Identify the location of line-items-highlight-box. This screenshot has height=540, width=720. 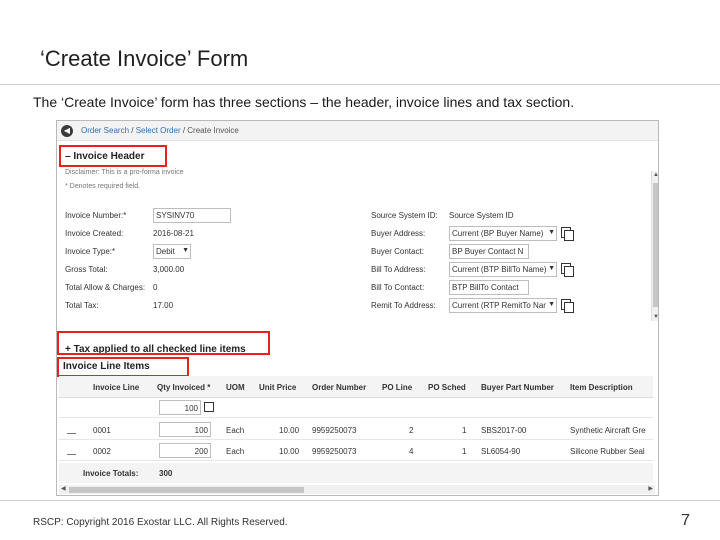
(123, 367).